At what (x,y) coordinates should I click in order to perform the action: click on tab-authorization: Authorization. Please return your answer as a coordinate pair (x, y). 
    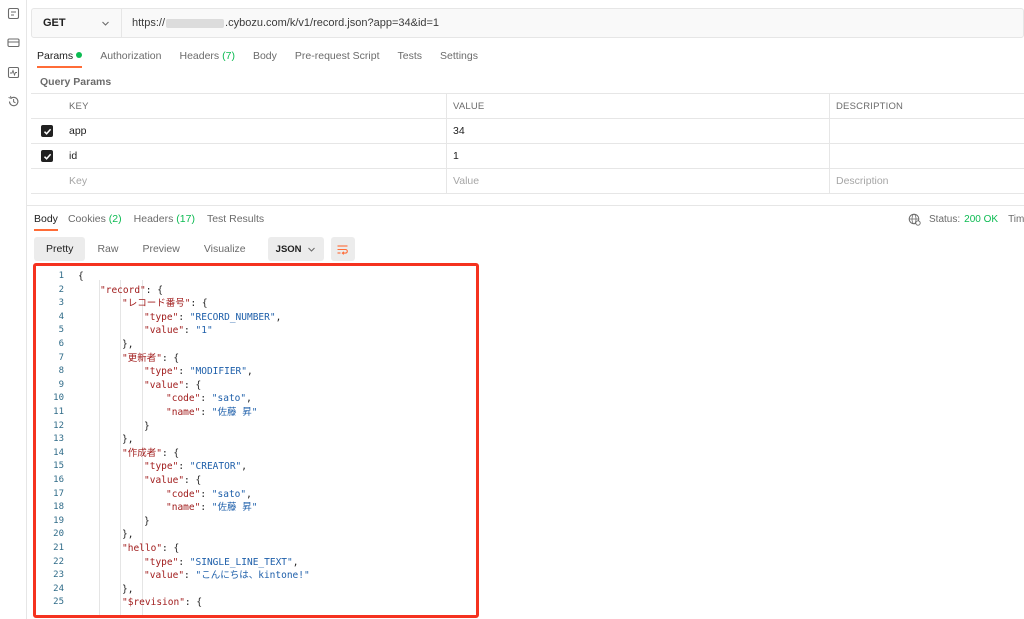
    Looking at the image, I should click on (130, 56).